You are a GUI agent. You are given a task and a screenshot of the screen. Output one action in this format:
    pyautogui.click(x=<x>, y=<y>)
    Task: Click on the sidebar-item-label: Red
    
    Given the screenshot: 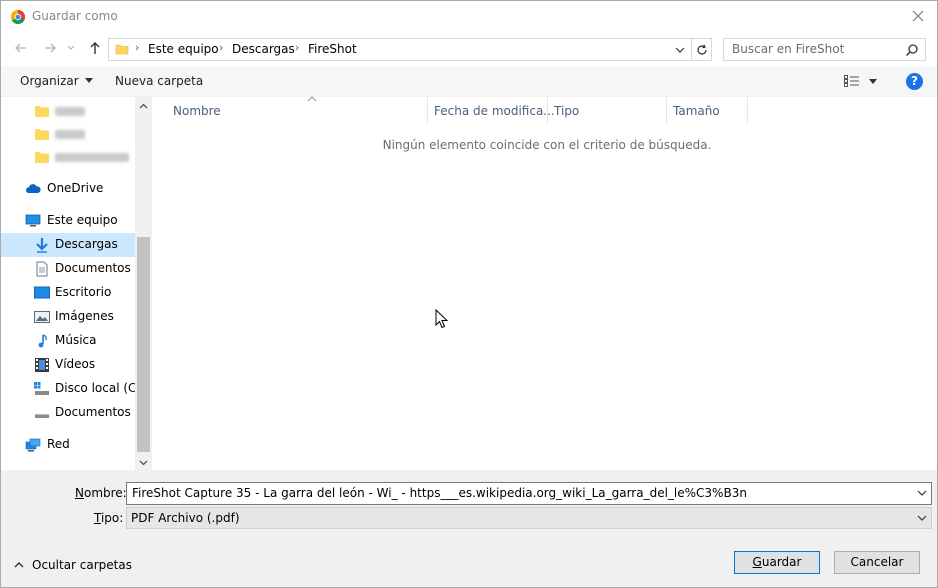 What is the action you would take?
    pyautogui.click(x=58, y=444)
    